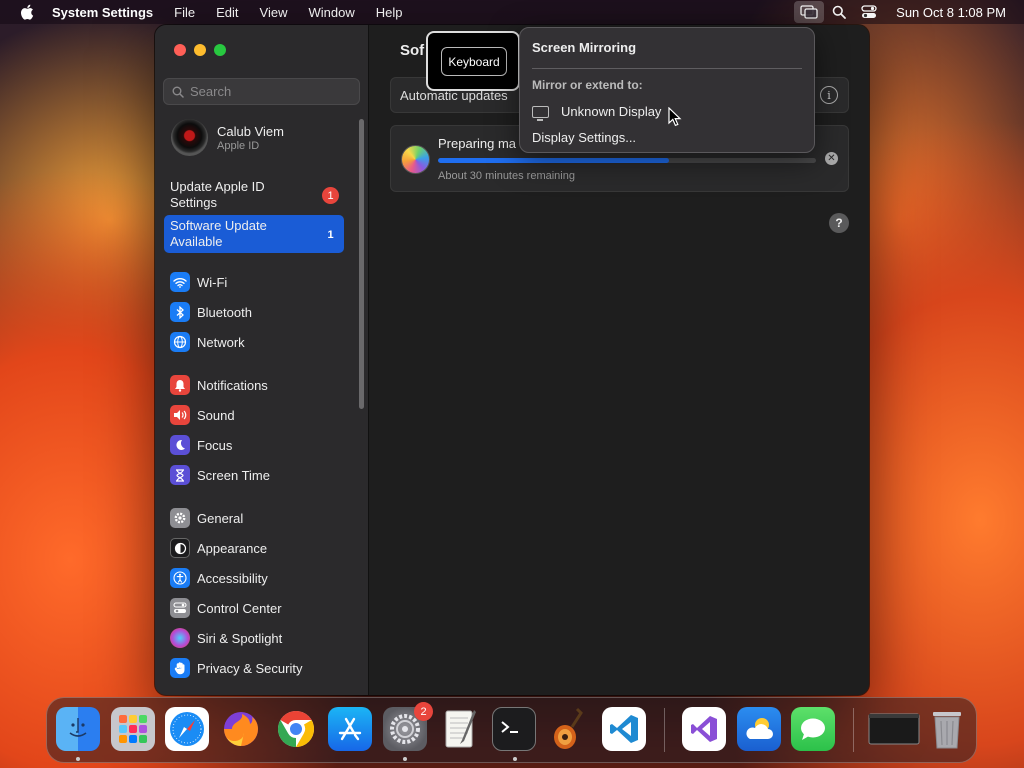 The width and height of the screenshot is (1024, 768). I want to click on accessibility-icon, so click(180, 578).